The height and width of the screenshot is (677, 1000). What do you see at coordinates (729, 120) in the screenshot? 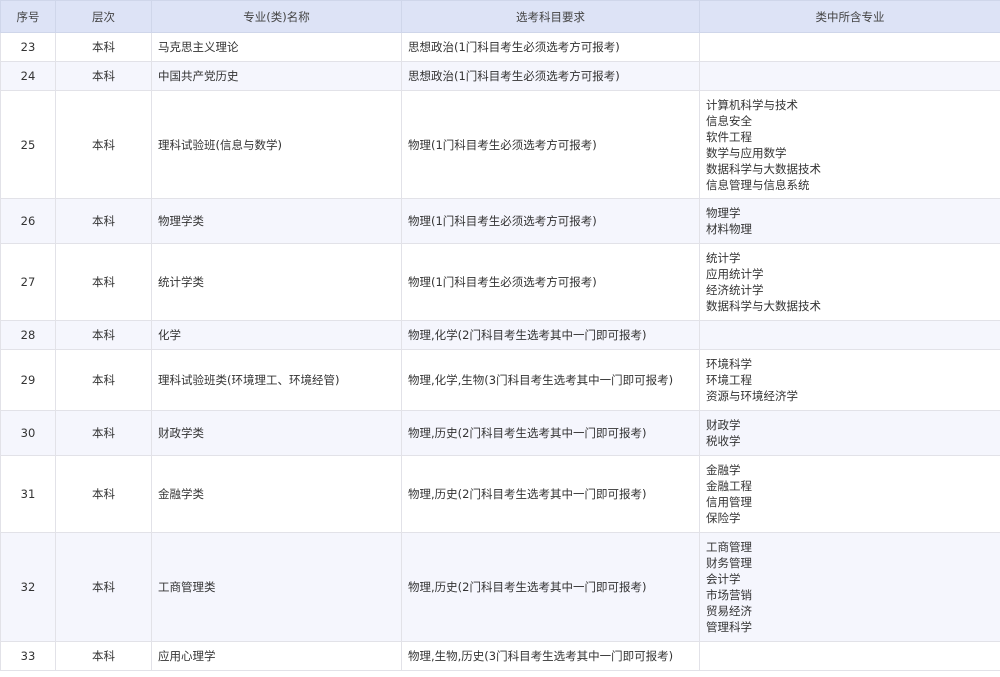
I see `included-major: 信息安全` at bounding box center [729, 120].